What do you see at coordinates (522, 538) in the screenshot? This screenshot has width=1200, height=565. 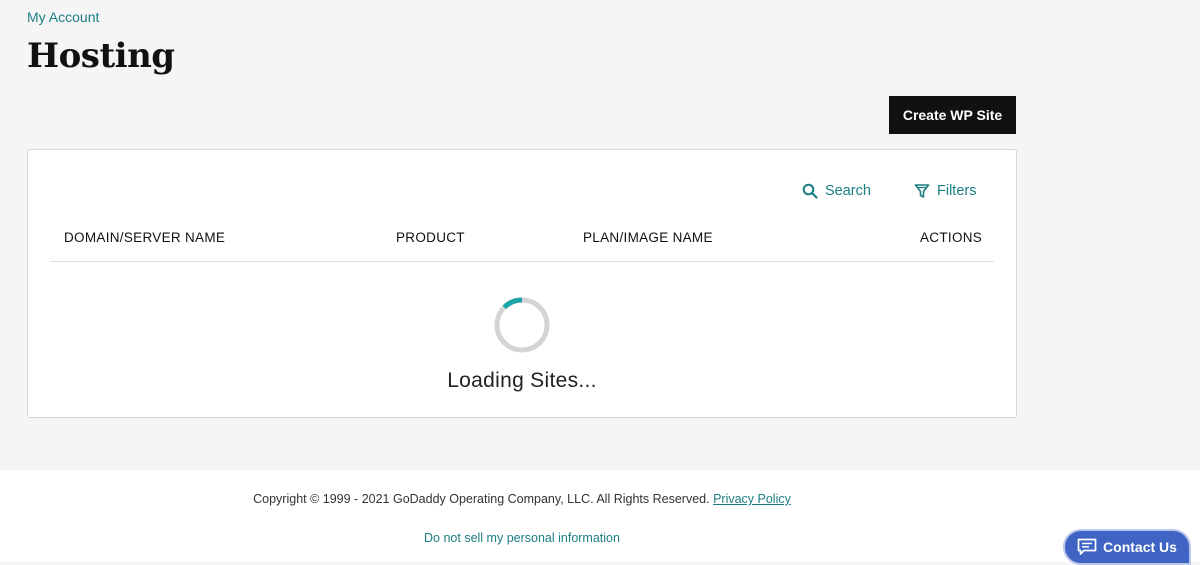 I see `do-not-sell-link: Do not sell my personal information` at bounding box center [522, 538].